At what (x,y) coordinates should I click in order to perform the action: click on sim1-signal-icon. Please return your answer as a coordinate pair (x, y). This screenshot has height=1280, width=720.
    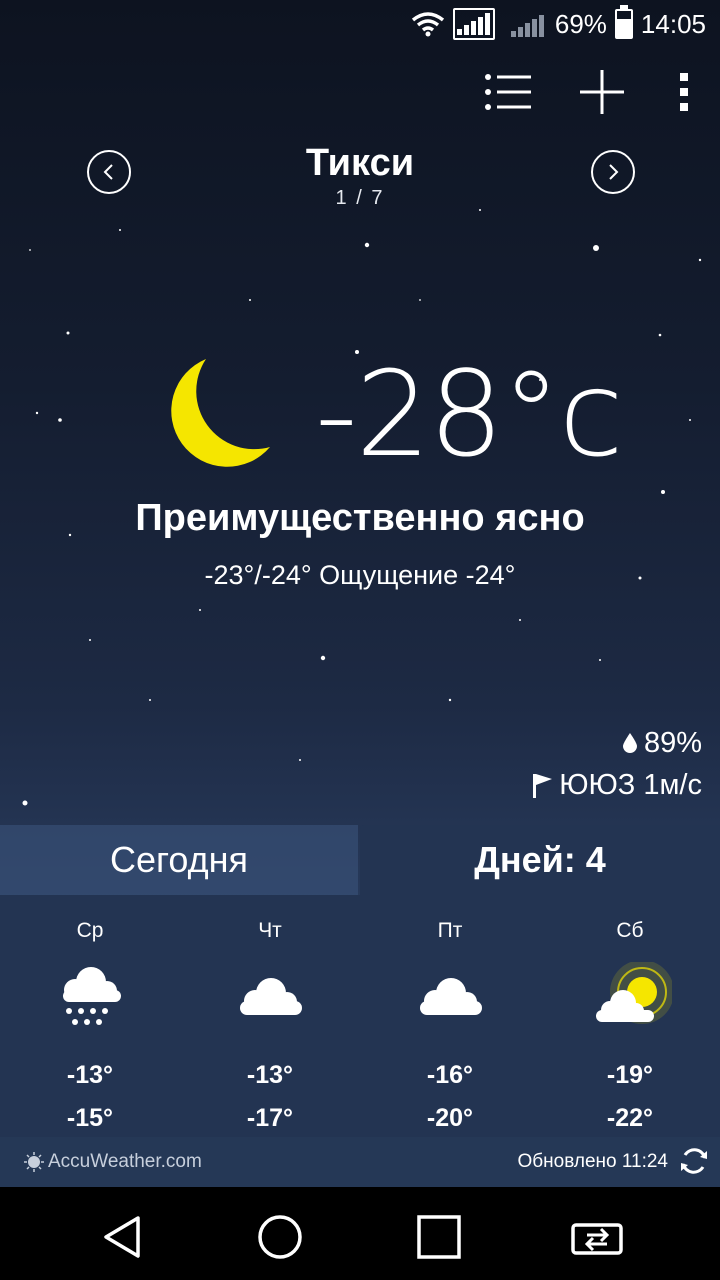
    Looking at the image, I should click on (473, 24).